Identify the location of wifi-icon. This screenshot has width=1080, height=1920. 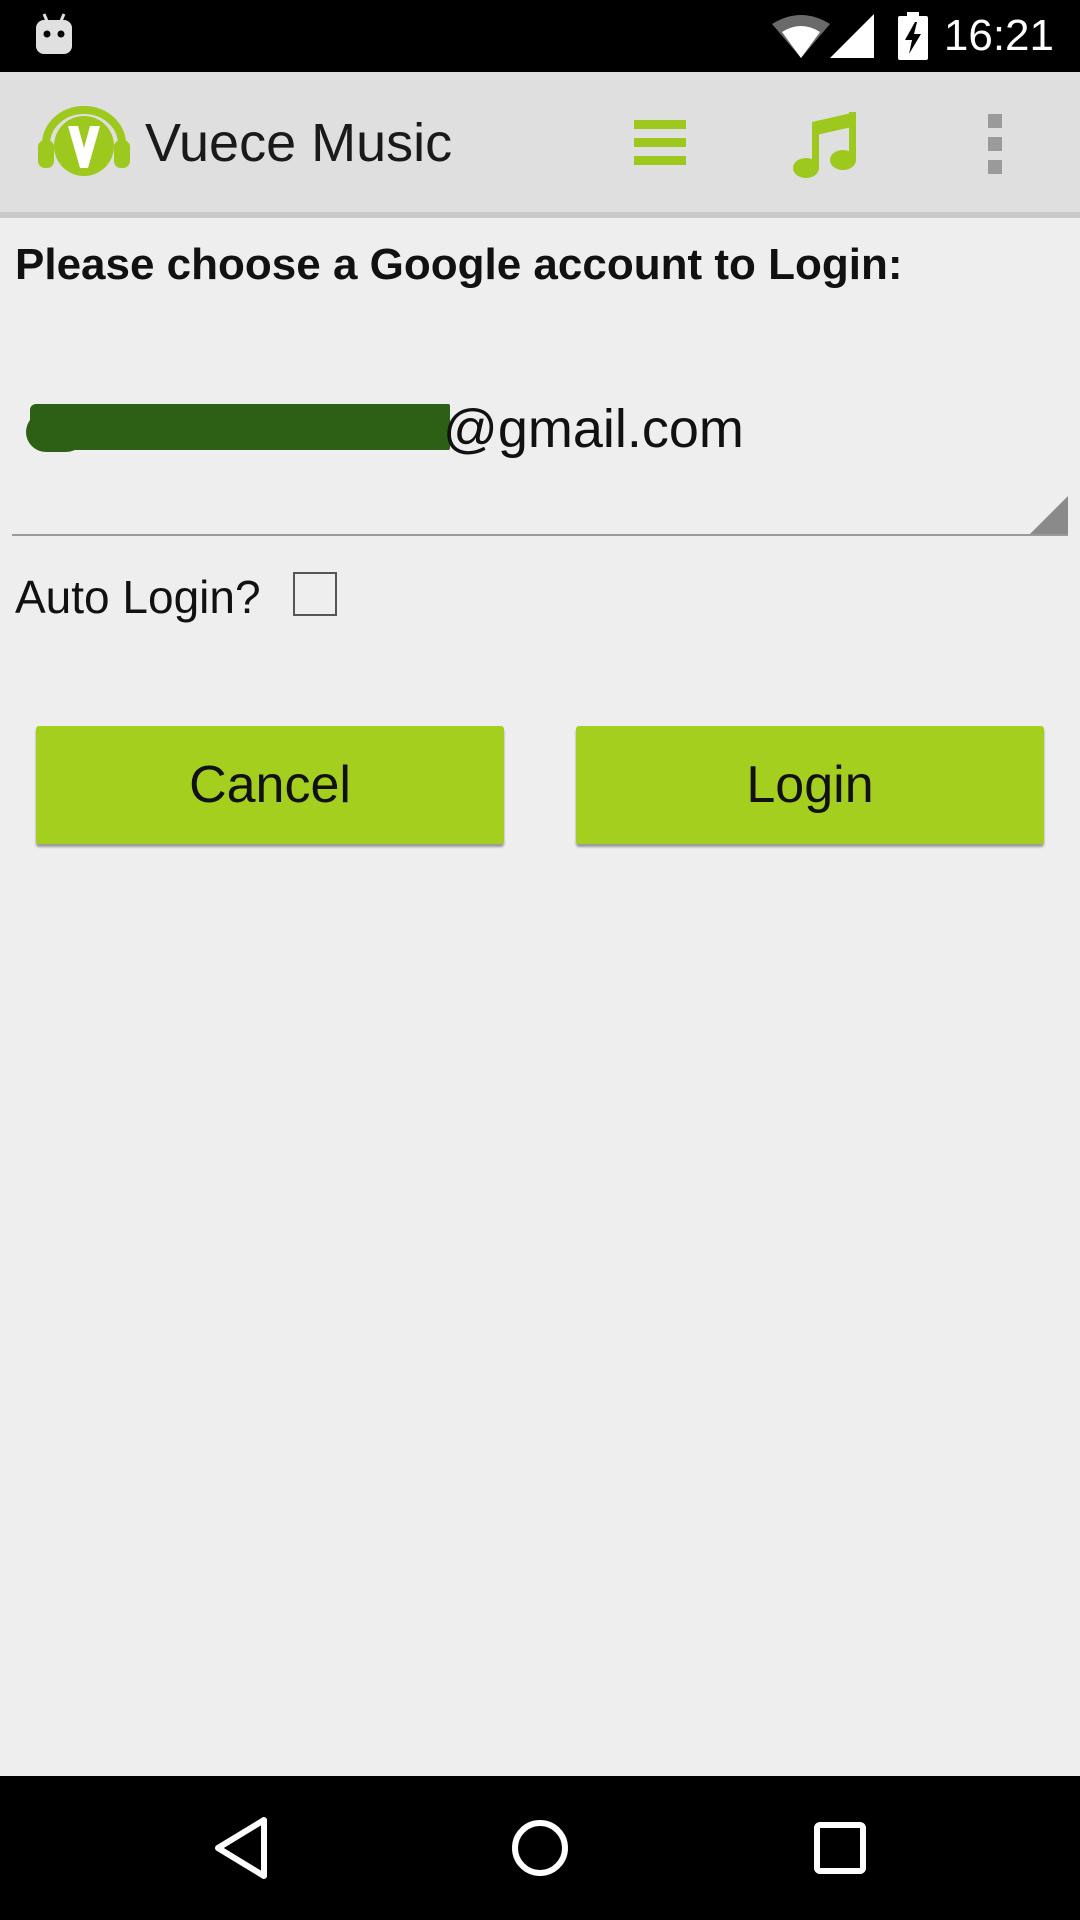
(801, 36).